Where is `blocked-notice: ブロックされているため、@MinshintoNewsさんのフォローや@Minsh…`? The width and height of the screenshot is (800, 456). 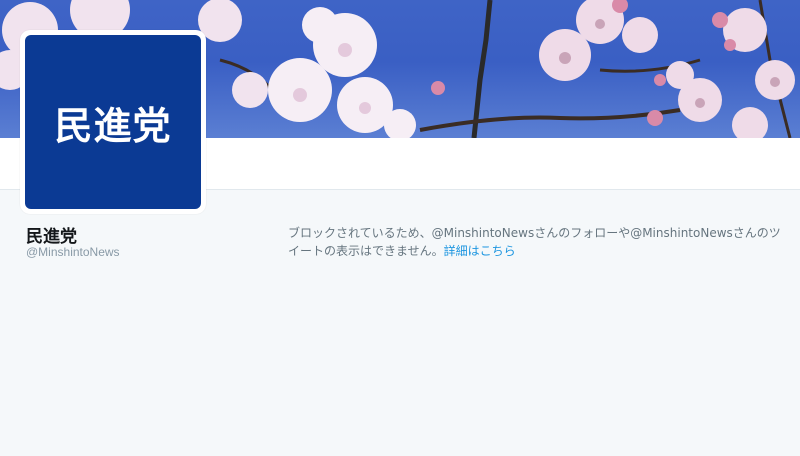
blocked-notice: ブロックされているため、@MinshintoNewsさんのフォローや@Minsh… is located at coordinates (538, 242).